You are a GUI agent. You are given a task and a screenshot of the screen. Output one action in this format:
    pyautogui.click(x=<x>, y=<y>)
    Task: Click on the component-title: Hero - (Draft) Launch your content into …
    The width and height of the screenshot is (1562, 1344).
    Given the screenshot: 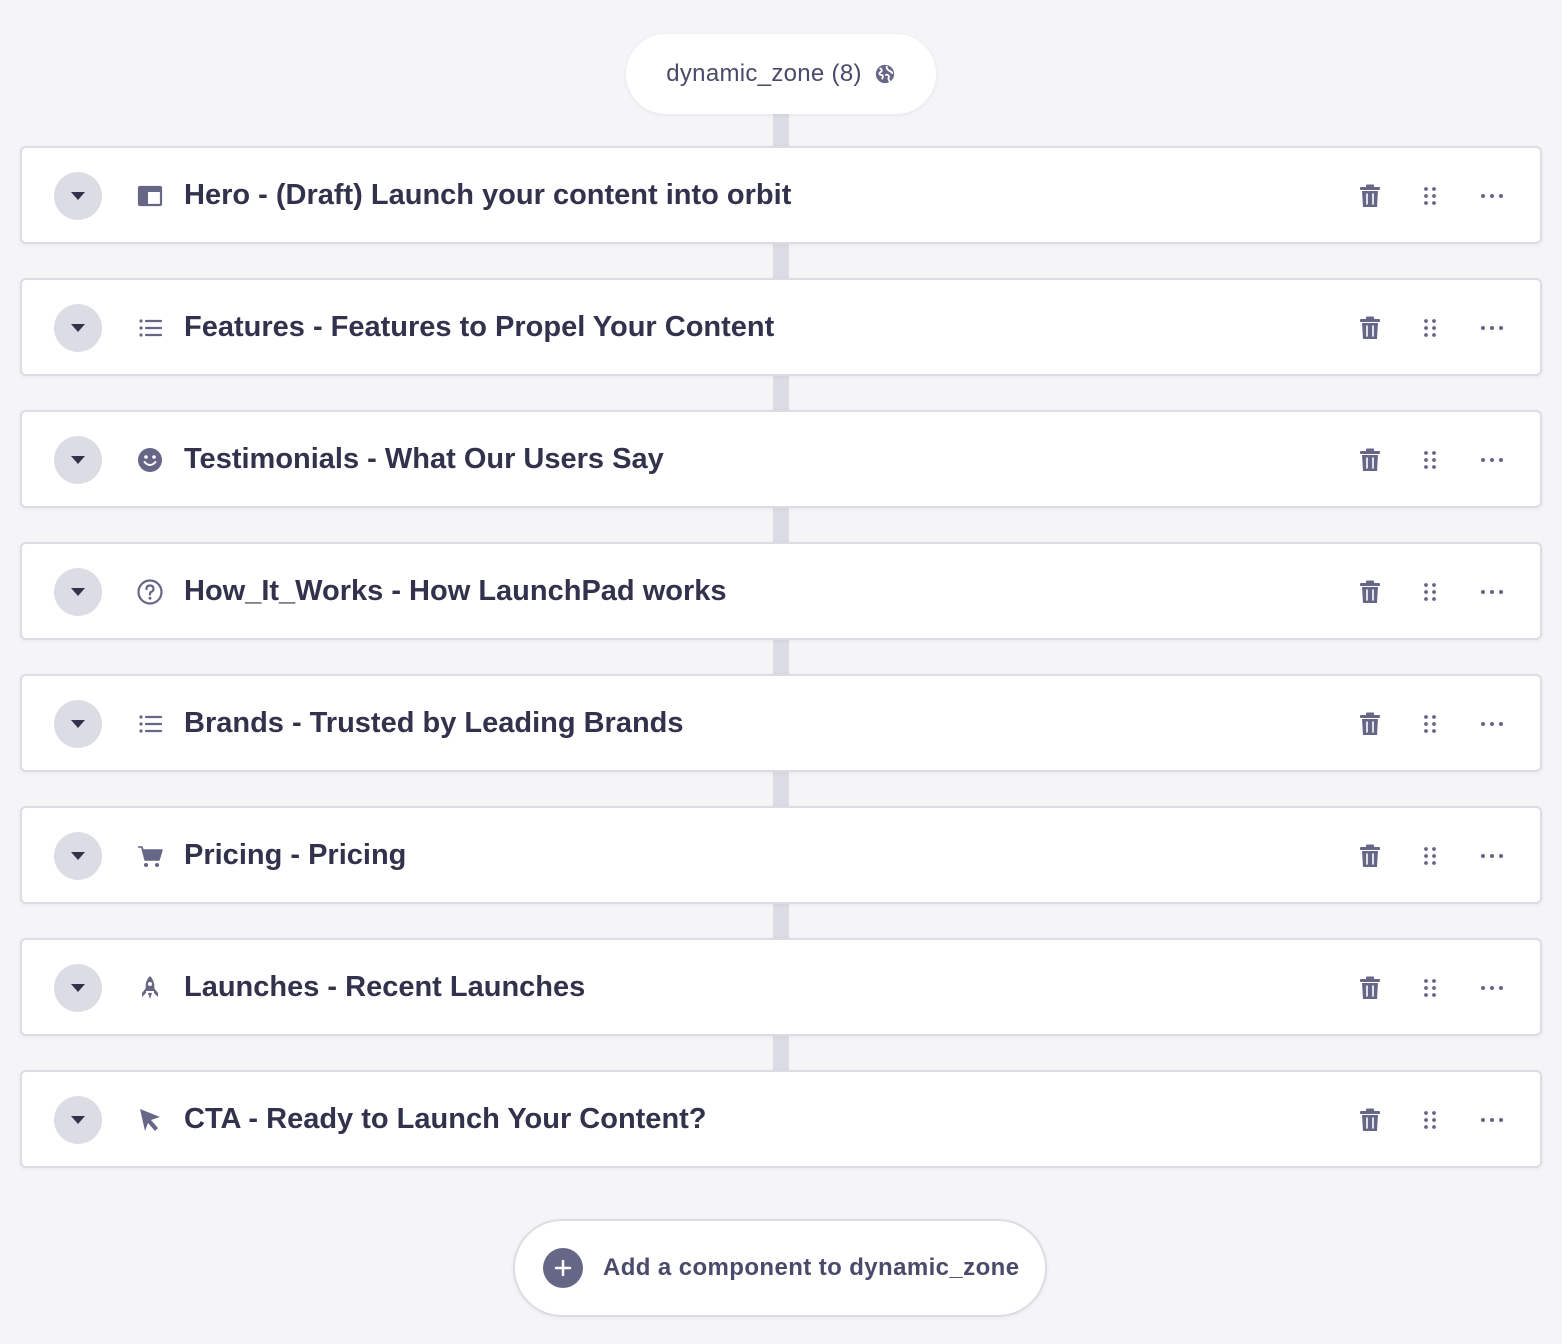 What is the action you would take?
    pyautogui.click(x=488, y=195)
    